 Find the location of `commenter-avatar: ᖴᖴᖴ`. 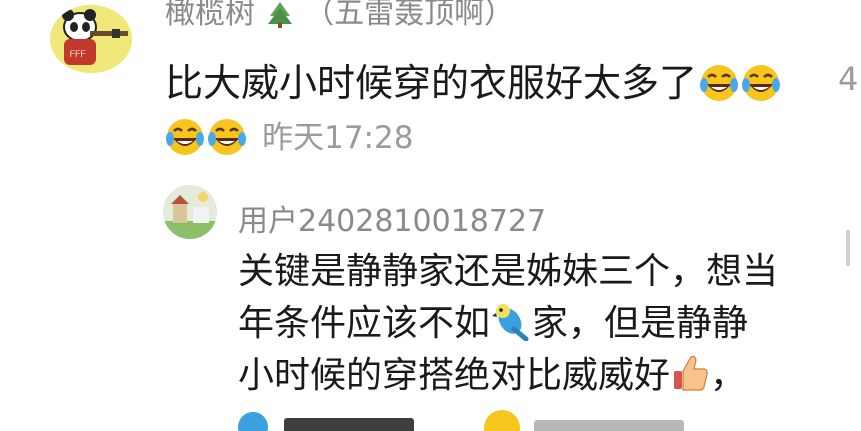

commenter-avatar: ᖴᖴᖴ is located at coordinates (91, 39).